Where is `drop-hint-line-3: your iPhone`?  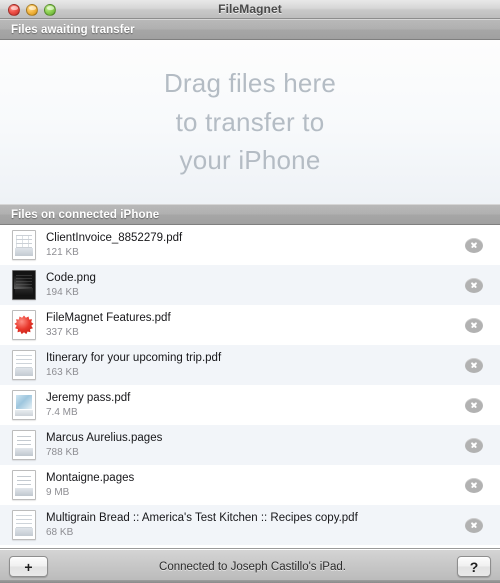 drop-hint-line-3: your iPhone is located at coordinates (250, 160).